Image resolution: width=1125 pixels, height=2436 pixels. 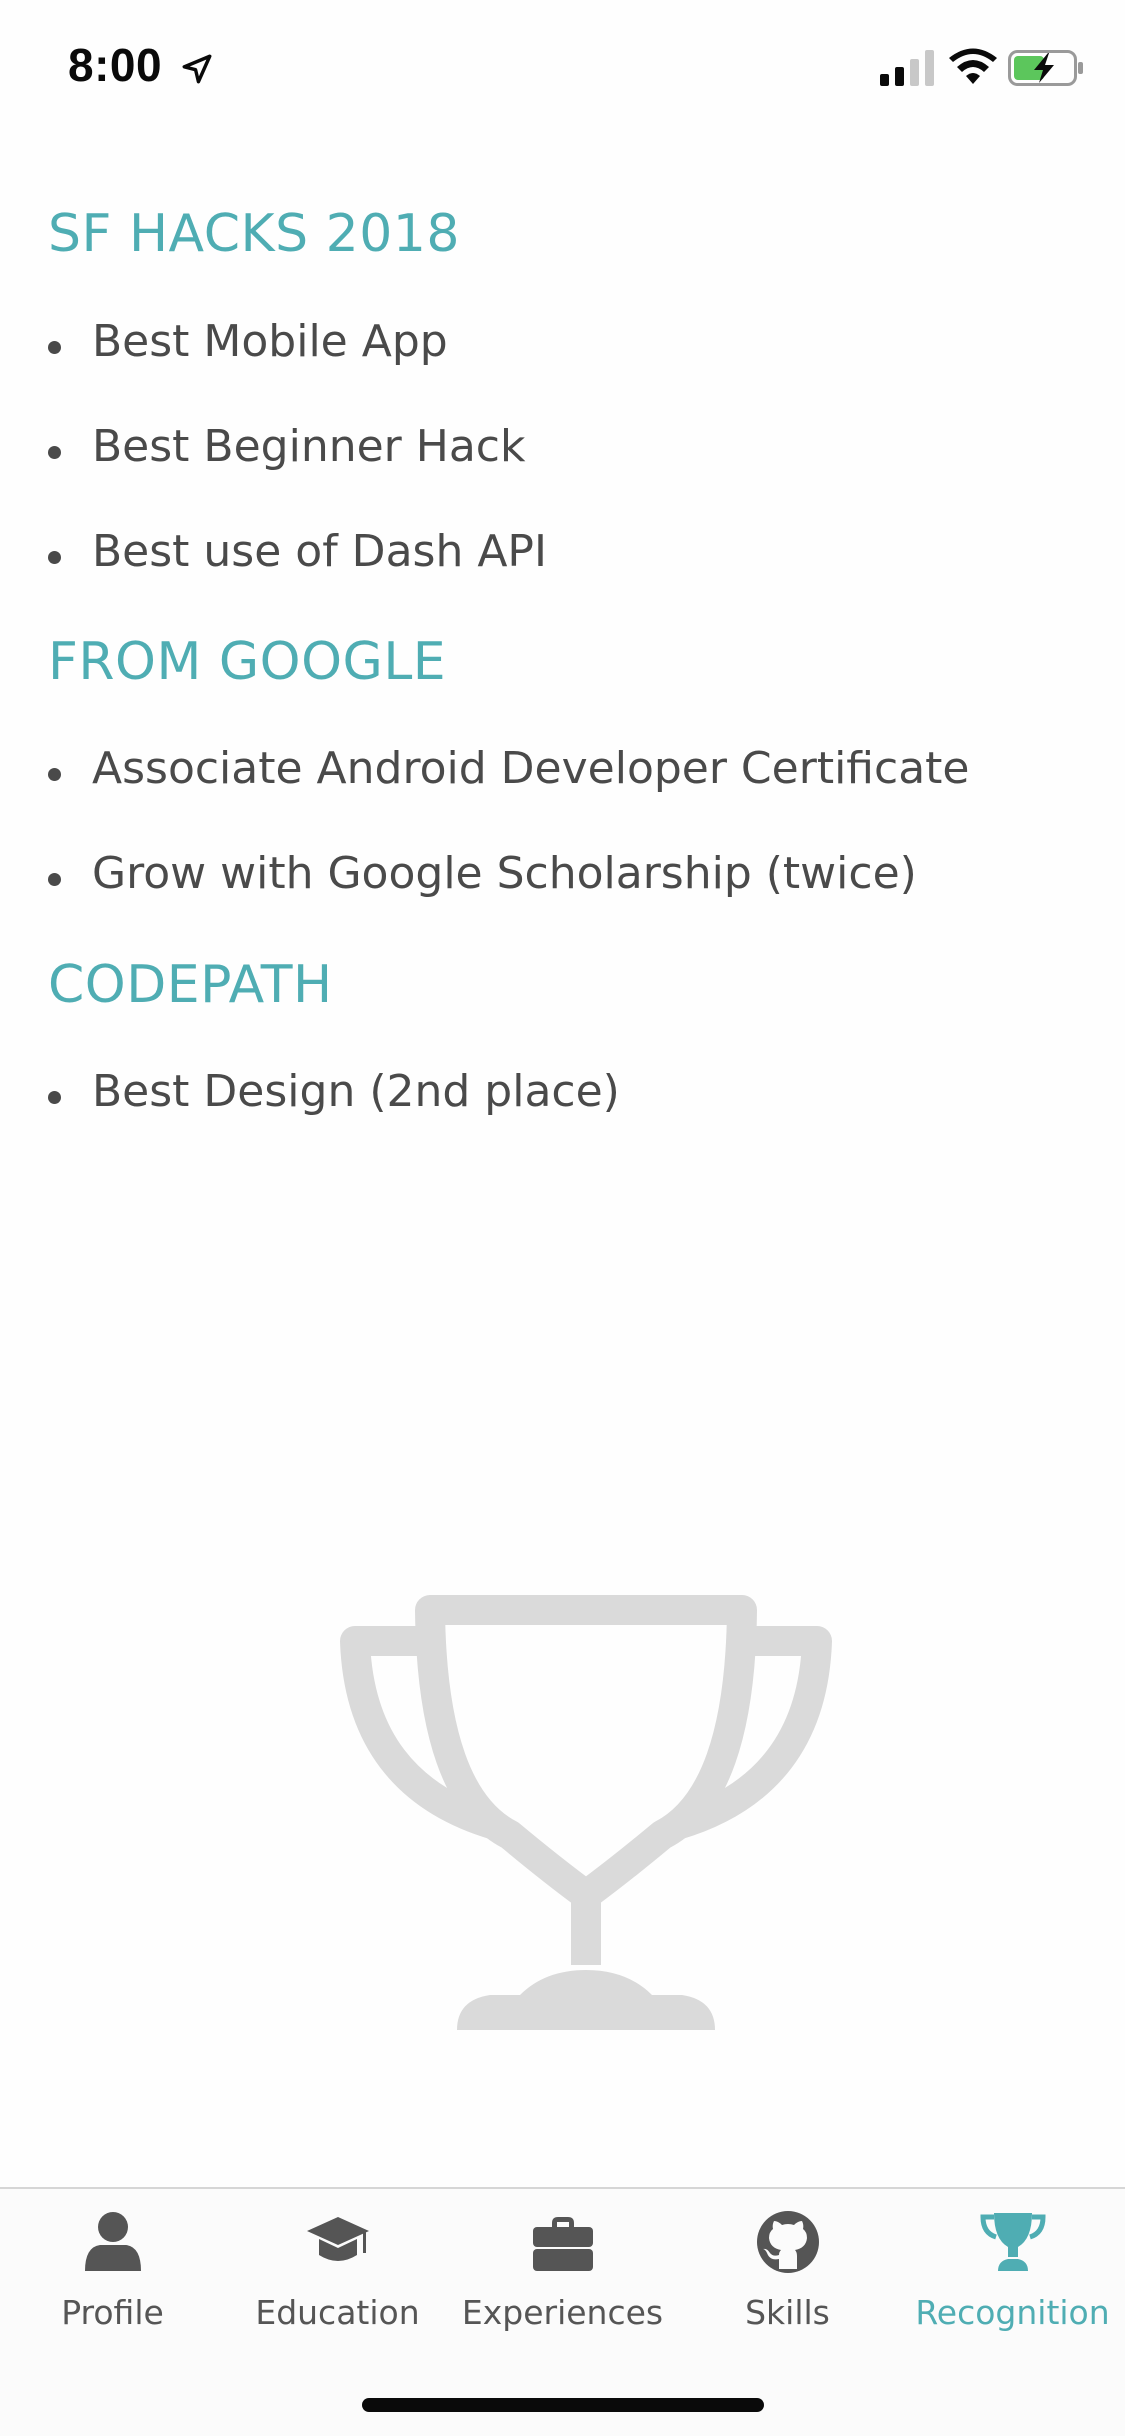 What do you see at coordinates (562, 2274) in the screenshot?
I see `tab-experiences: Experiences` at bounding box center [562, 2274].